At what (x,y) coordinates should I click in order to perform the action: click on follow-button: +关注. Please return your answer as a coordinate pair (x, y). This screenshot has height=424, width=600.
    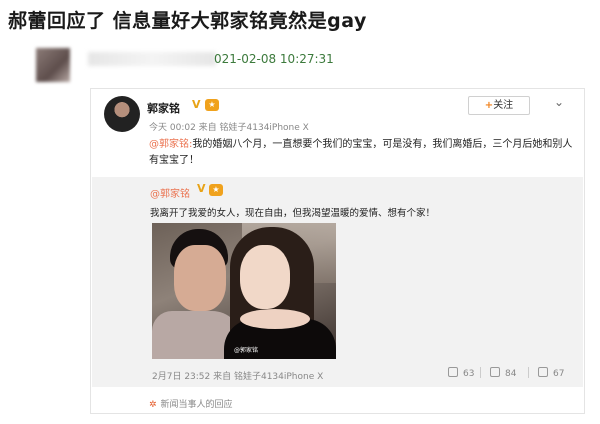
    Looking at the image, I should click on (499, 105).